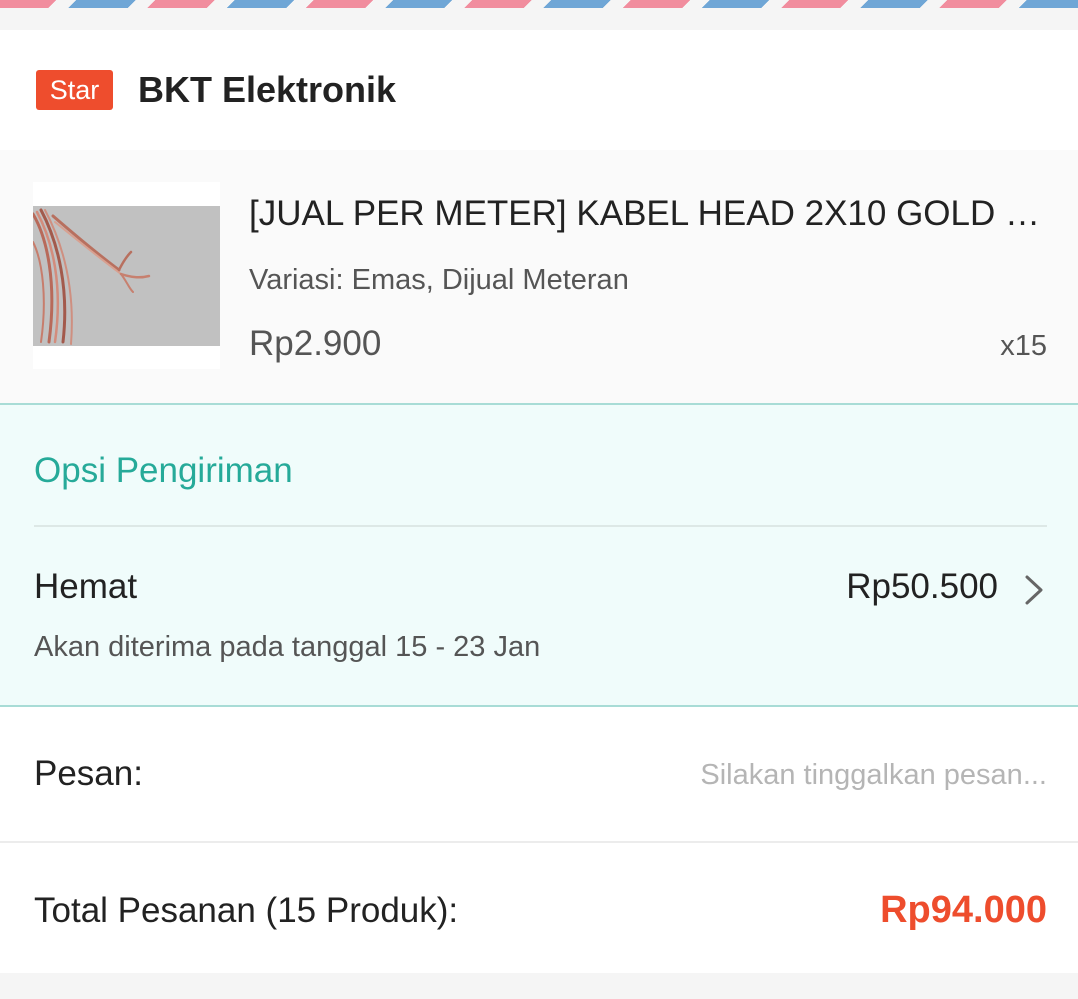 The height and width of the screenshot is (999, 1078). I want to click on product-quantity: x15, so click(1023, 346).